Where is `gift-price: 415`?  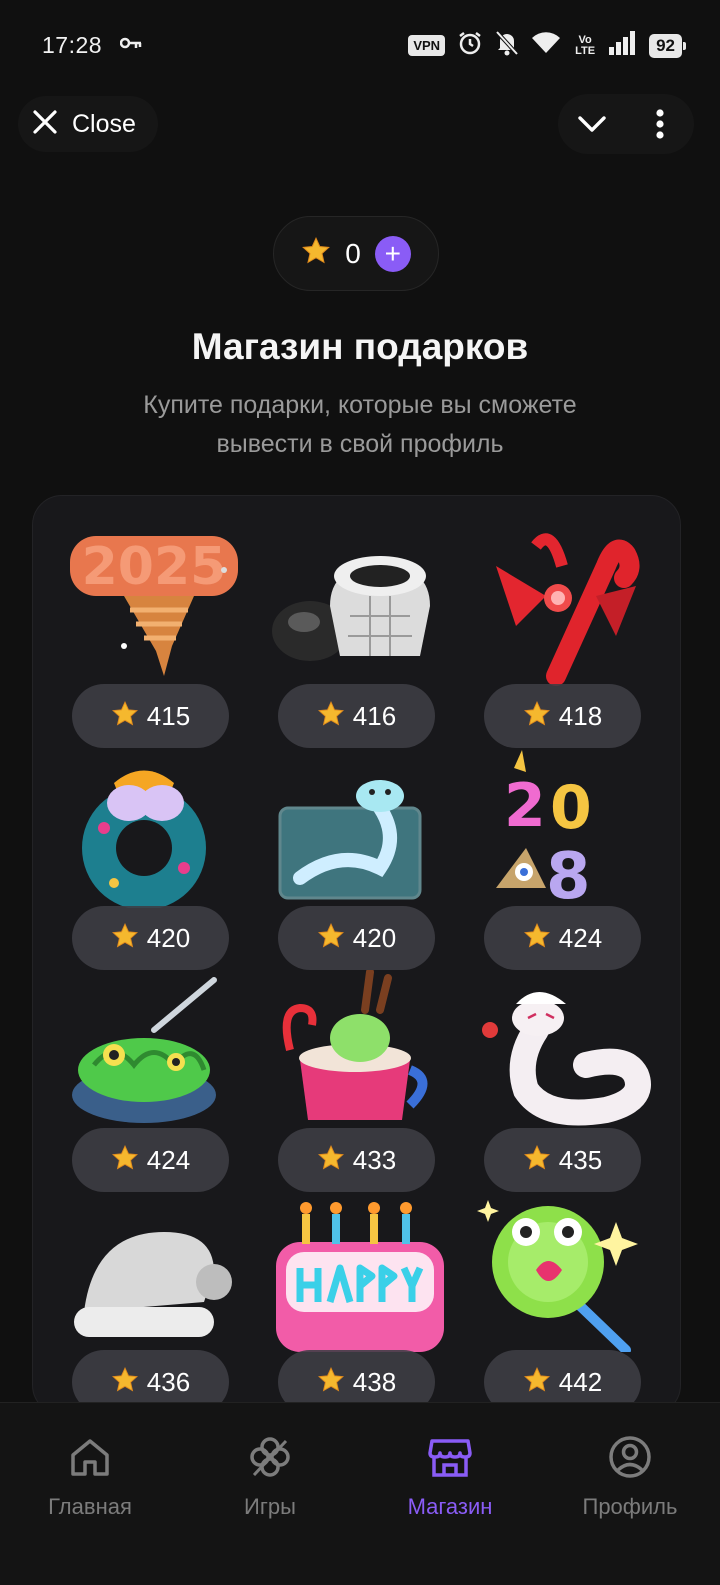
gift-price: 415 is located at coordinates (168, 715).